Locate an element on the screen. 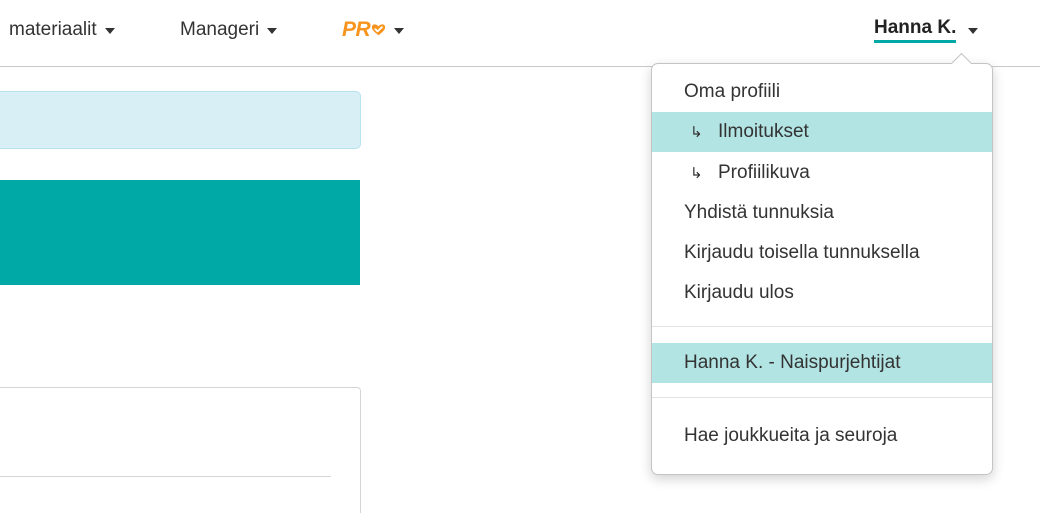  menu-item-label: Ilmoitukset is located at coordinates (763, 131).